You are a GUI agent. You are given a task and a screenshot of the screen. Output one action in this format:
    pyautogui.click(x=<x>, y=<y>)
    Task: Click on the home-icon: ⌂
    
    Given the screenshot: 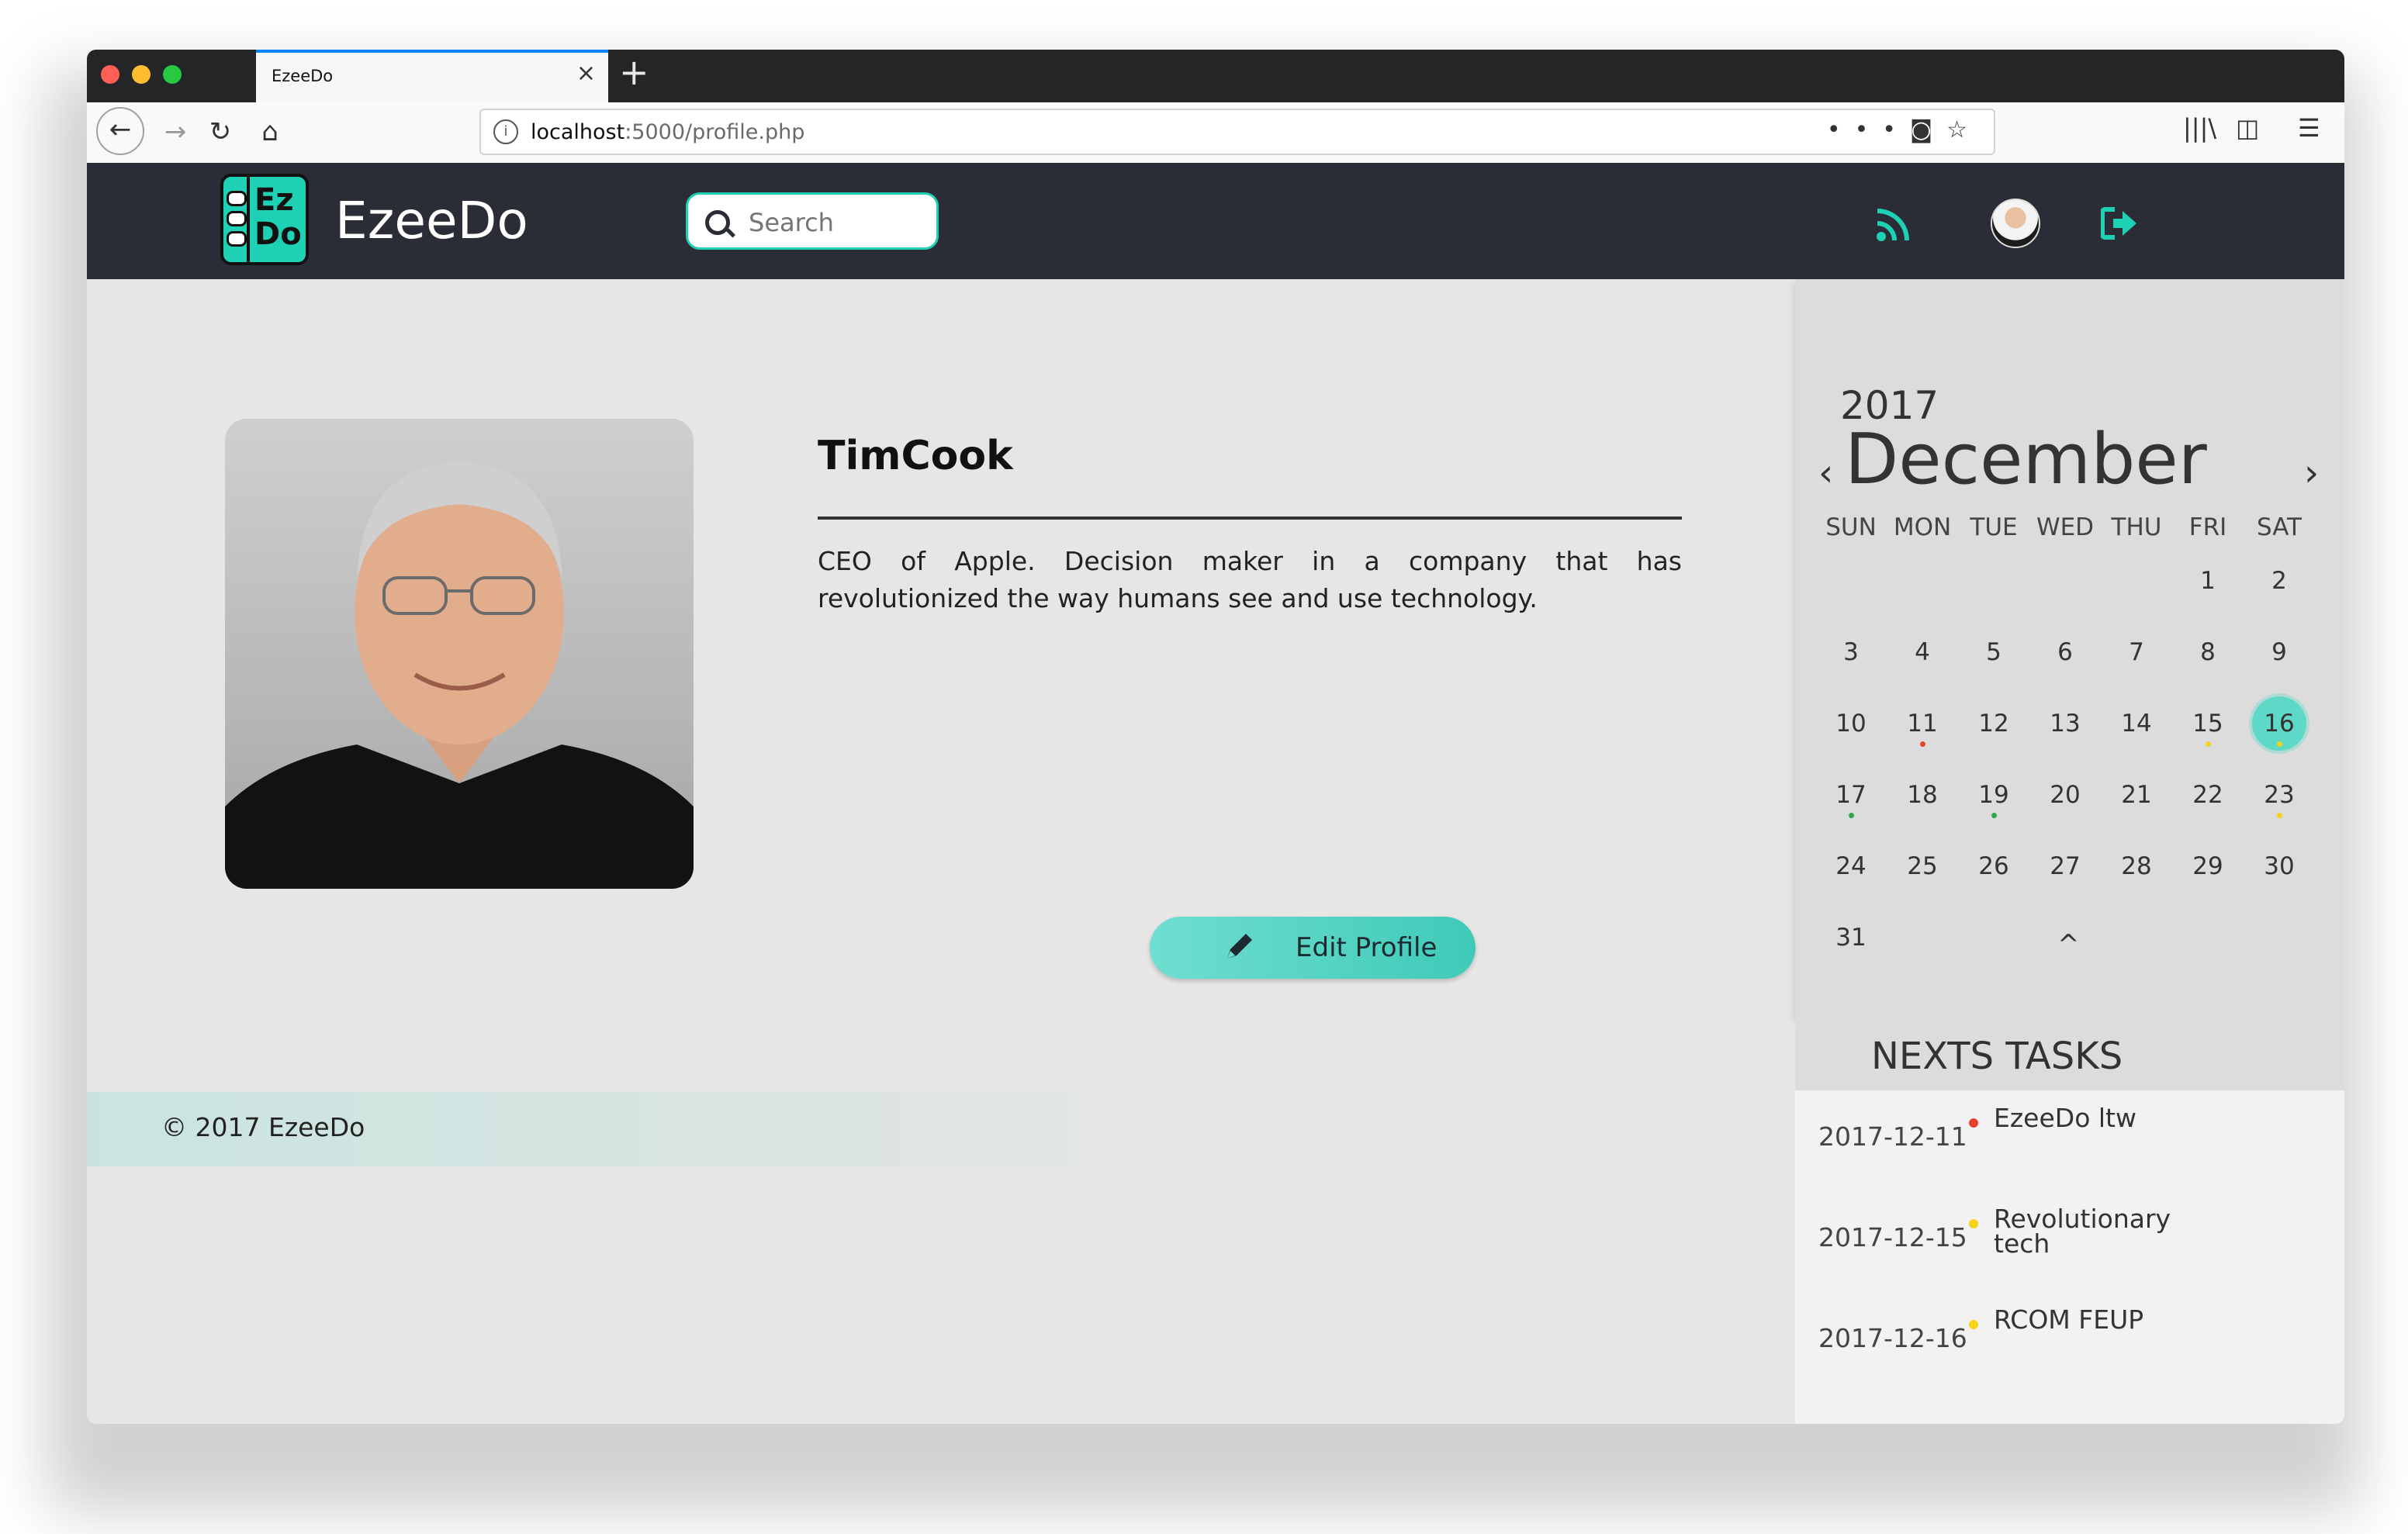 What is the action you would take?
    pyautogui.click(x=270, y=132)
    